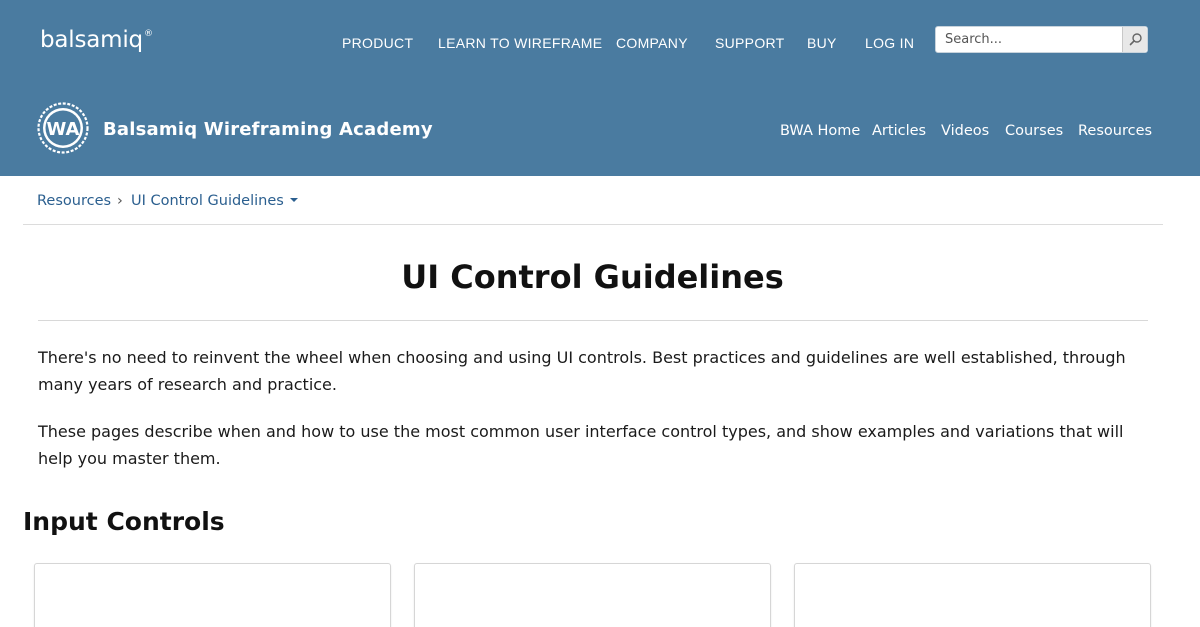 The height and width of the screenshot is (627, 1200). What do you see at coordinates (593, 224) in the screenshot?
I see `breadcrumb-divider` at bounding box center [593, 224].